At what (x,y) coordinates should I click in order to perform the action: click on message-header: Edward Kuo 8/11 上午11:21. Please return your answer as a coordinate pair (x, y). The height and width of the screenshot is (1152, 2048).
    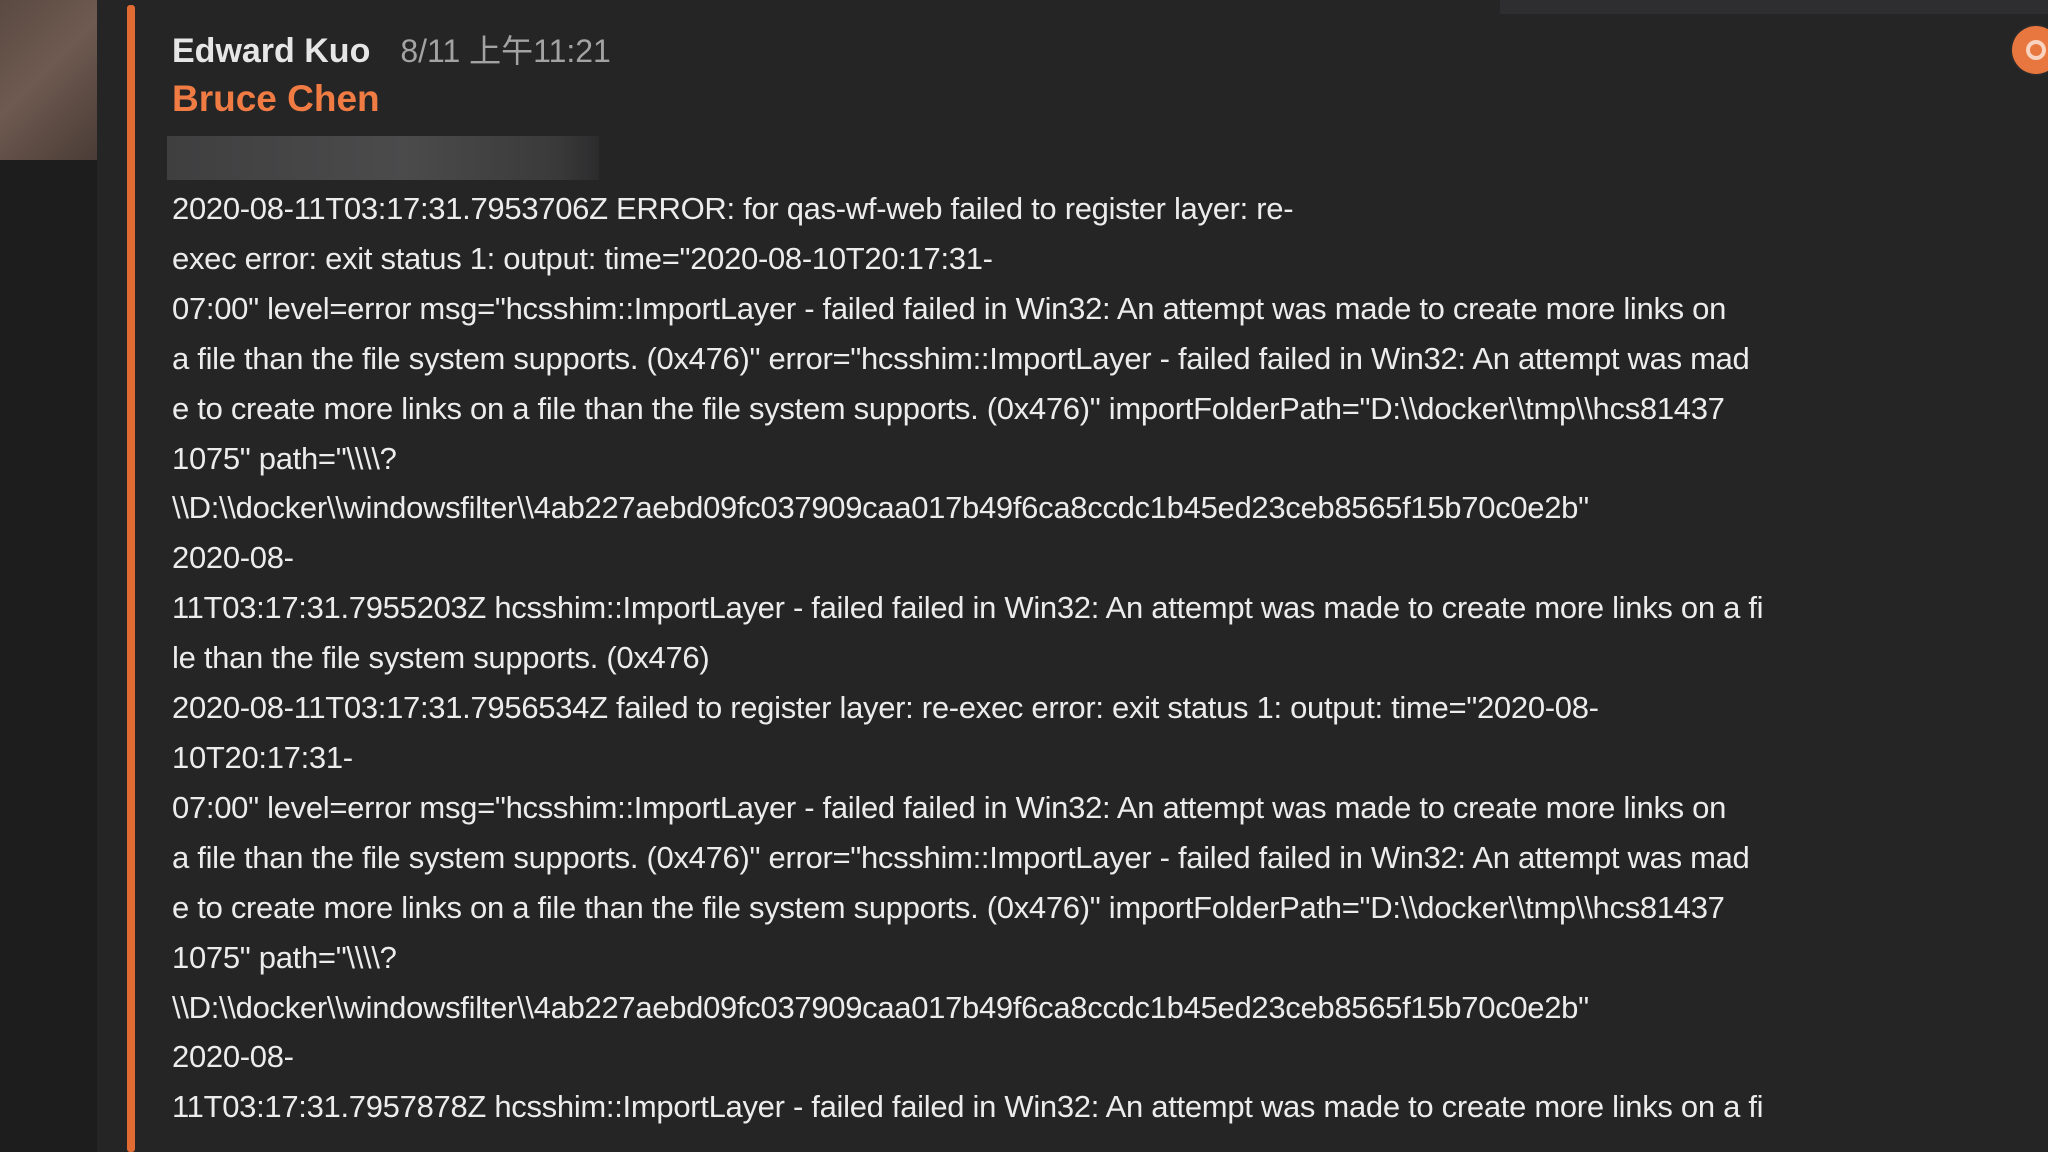
    Looking at the image, I should click on (1087, 49).